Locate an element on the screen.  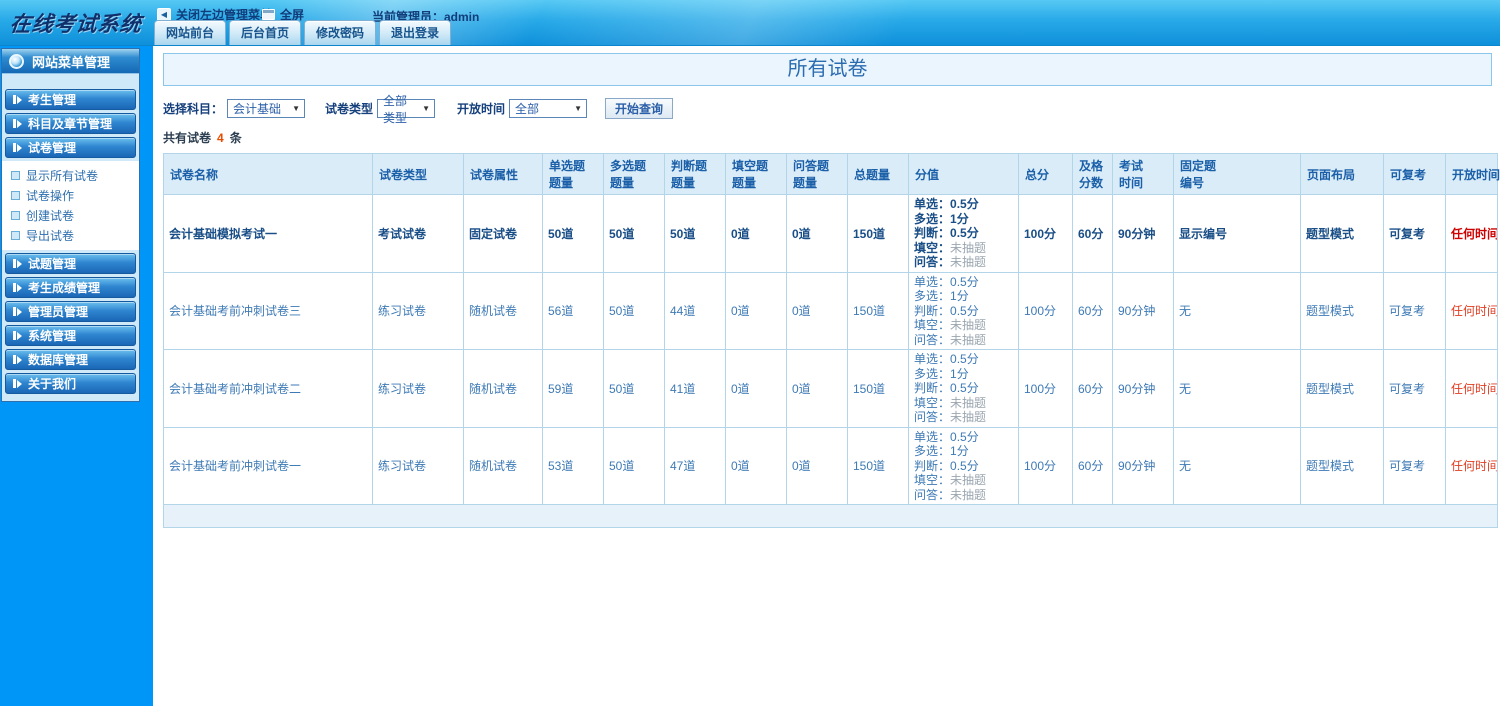
cell: 53道 is located at coordinates (573, 465).